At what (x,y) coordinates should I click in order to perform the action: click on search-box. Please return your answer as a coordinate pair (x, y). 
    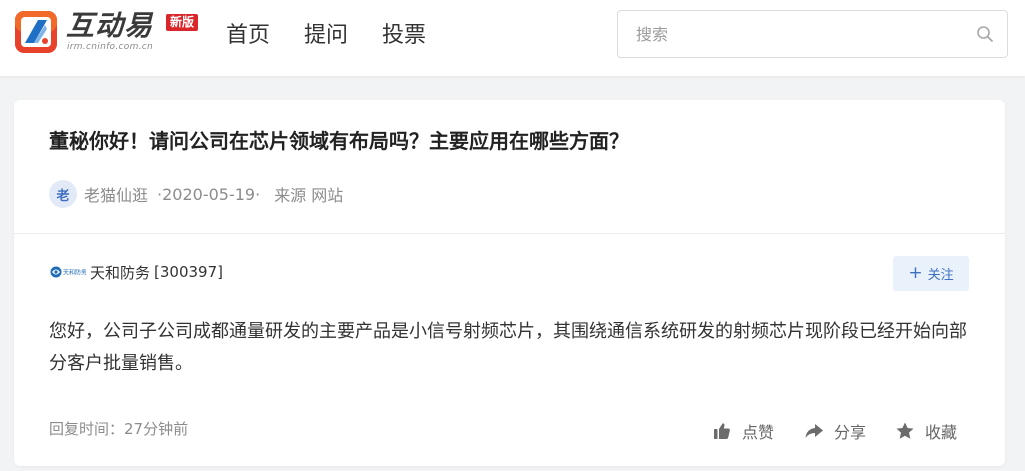
    Looking at the image, I should click on (812, 34).